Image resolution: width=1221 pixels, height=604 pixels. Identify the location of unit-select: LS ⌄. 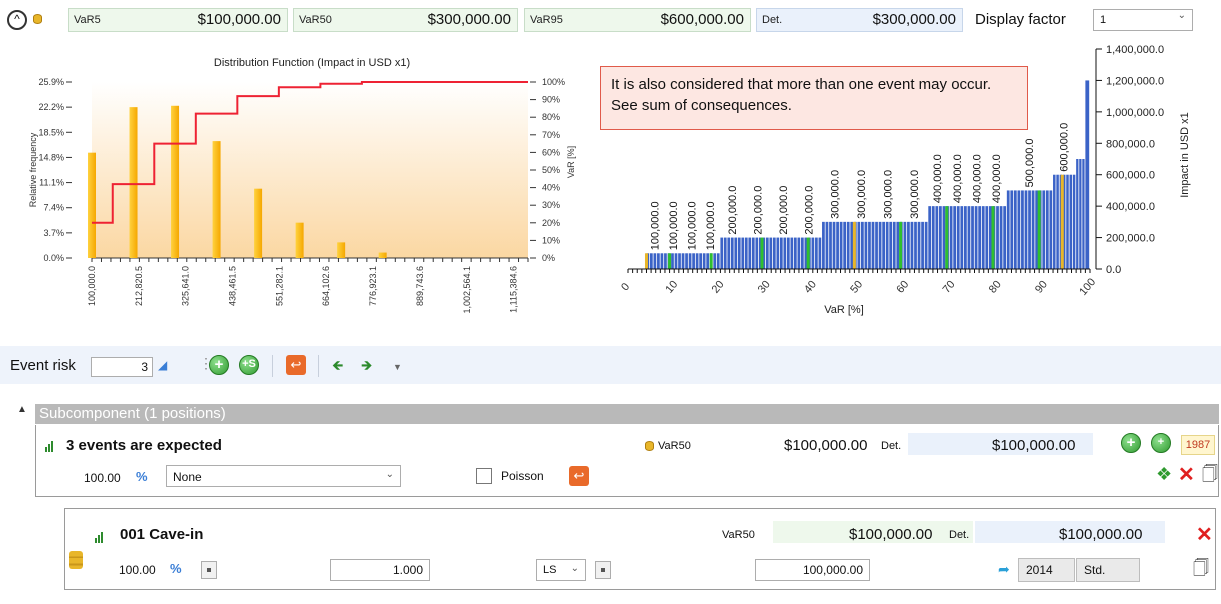
(561, 570).